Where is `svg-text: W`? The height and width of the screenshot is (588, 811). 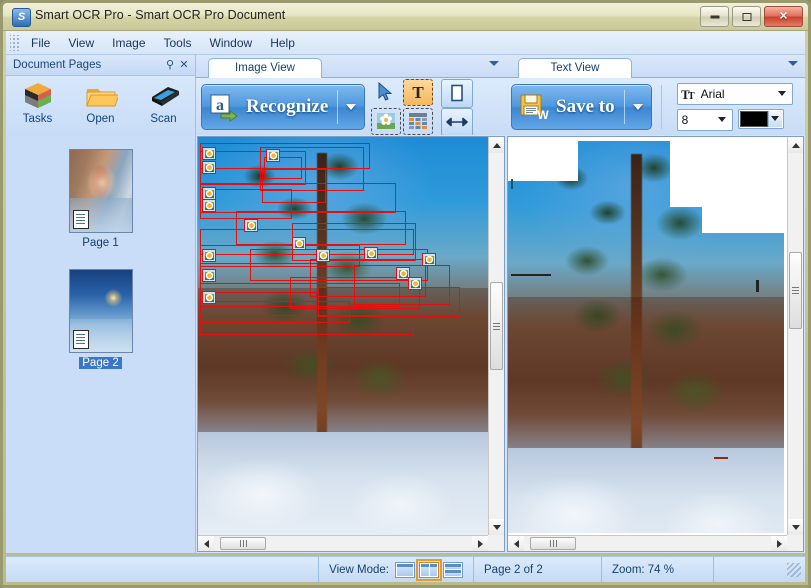
svg-text: W is located at coordinates (543, 115).